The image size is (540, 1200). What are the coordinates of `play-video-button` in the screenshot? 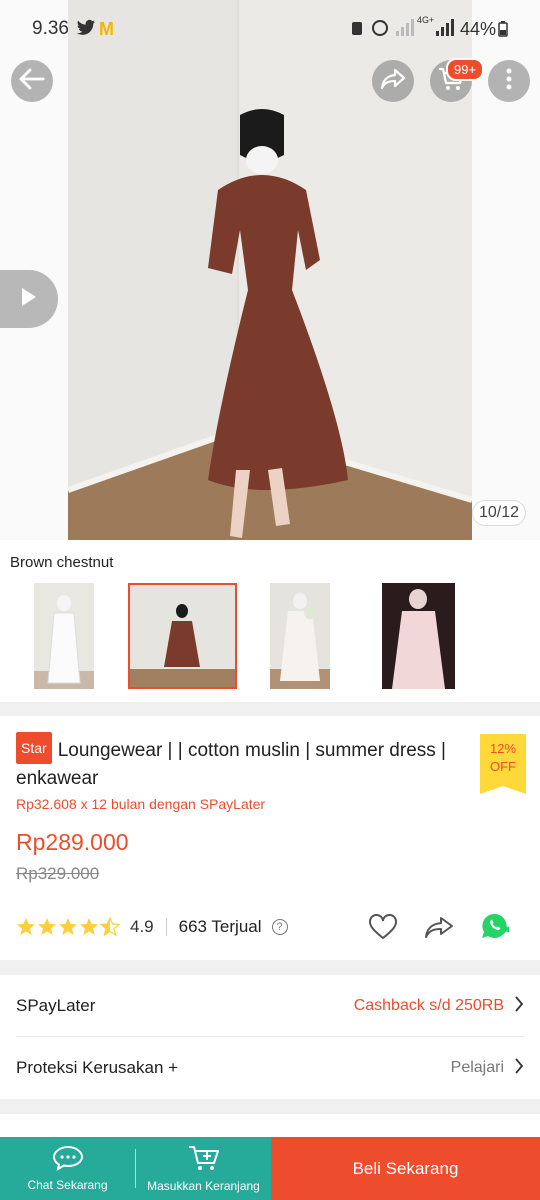 It's located at (29, 299).